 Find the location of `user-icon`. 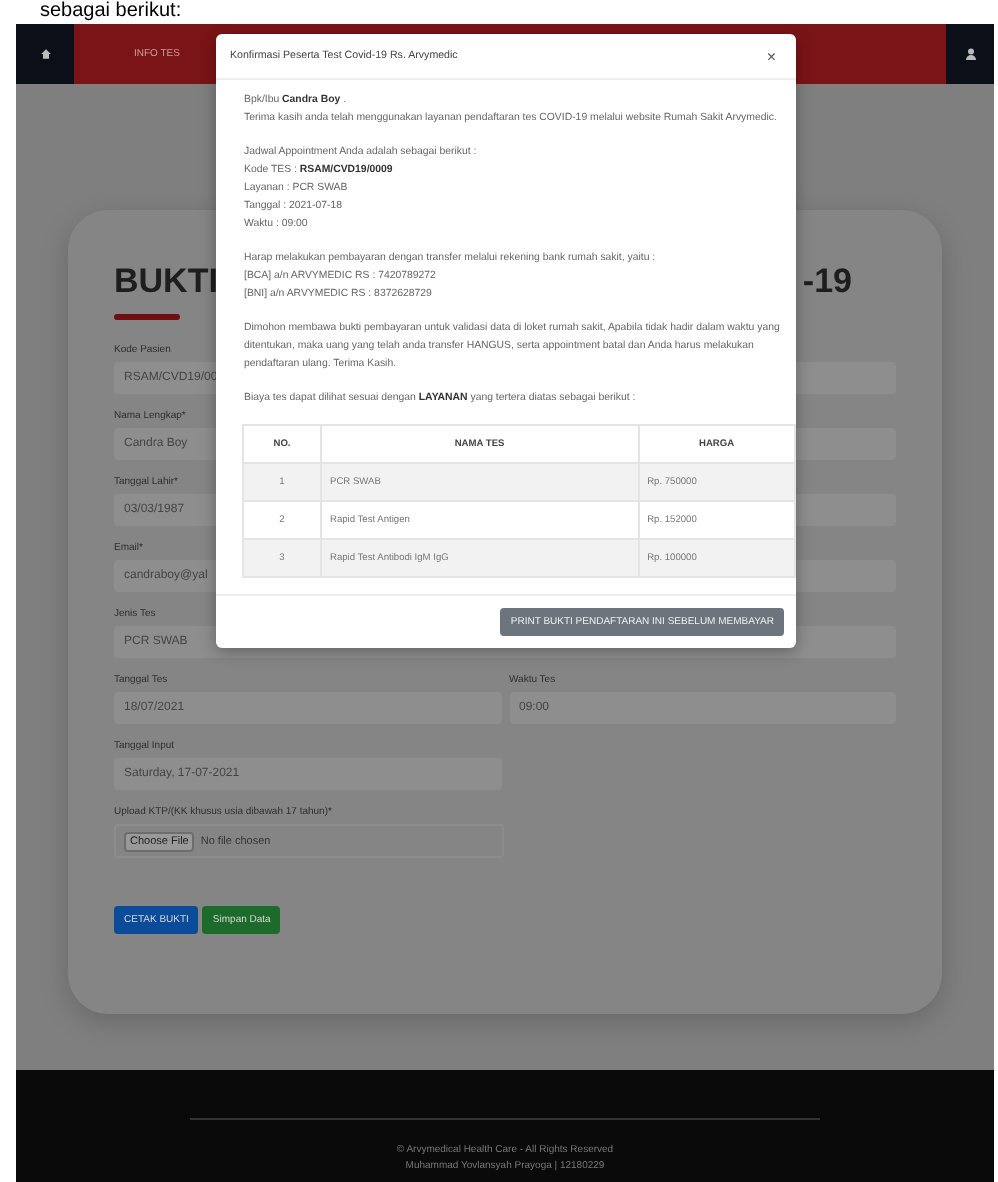

user-icon is located at coordinates (970, 54).